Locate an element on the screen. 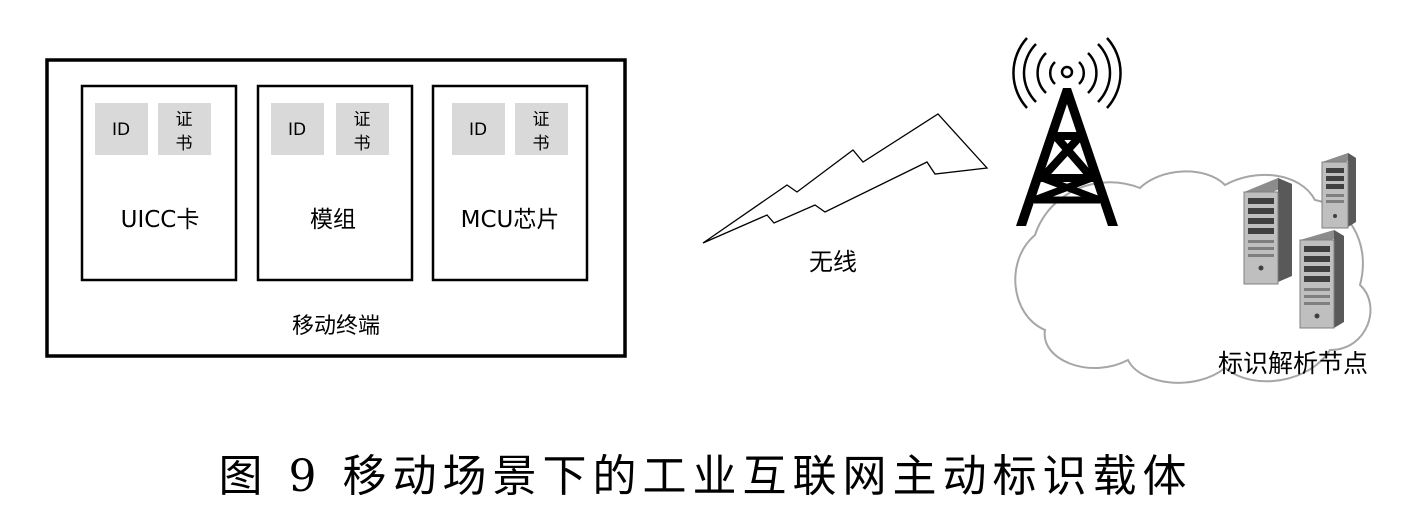  wireless-label: 无线 is located at coordinates (833, 262).